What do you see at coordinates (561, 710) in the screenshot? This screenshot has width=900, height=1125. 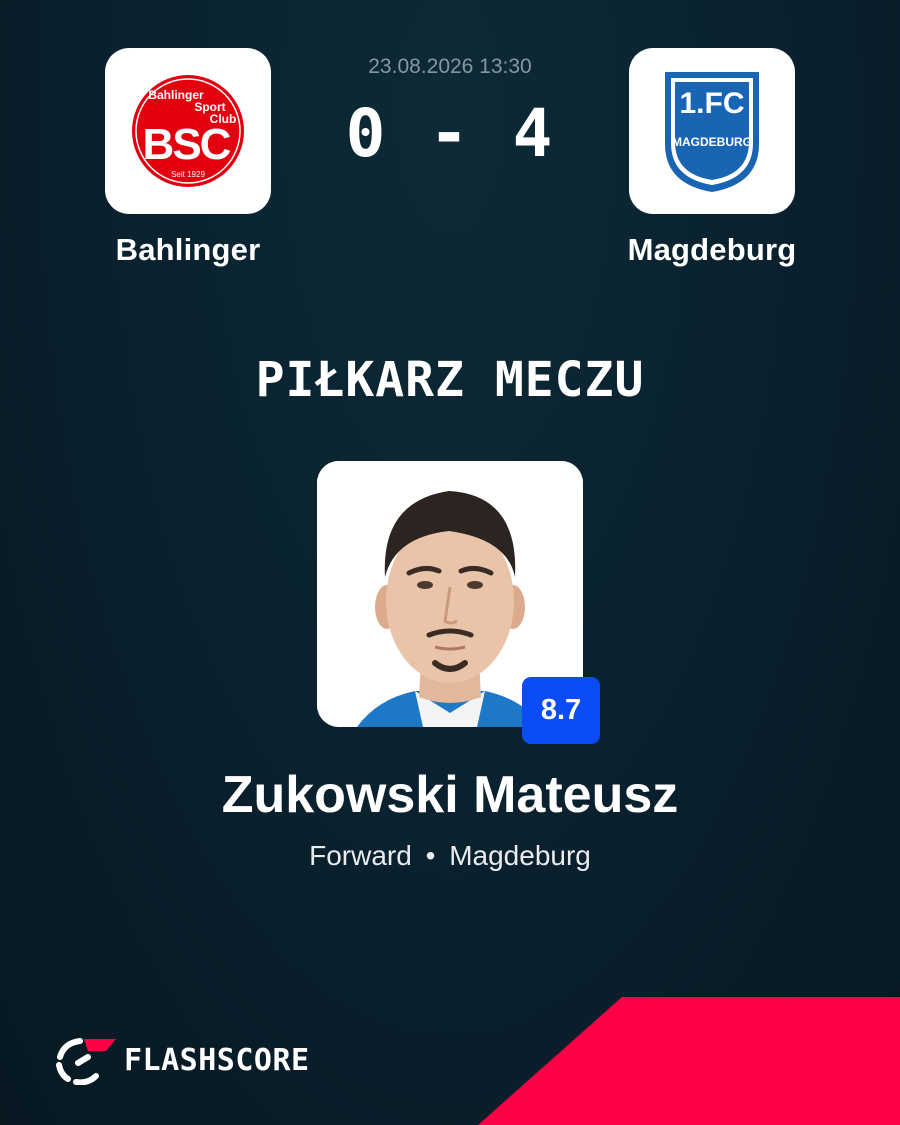 I see `player-rating-badge: 8.7` at bounding box center [561, 710].